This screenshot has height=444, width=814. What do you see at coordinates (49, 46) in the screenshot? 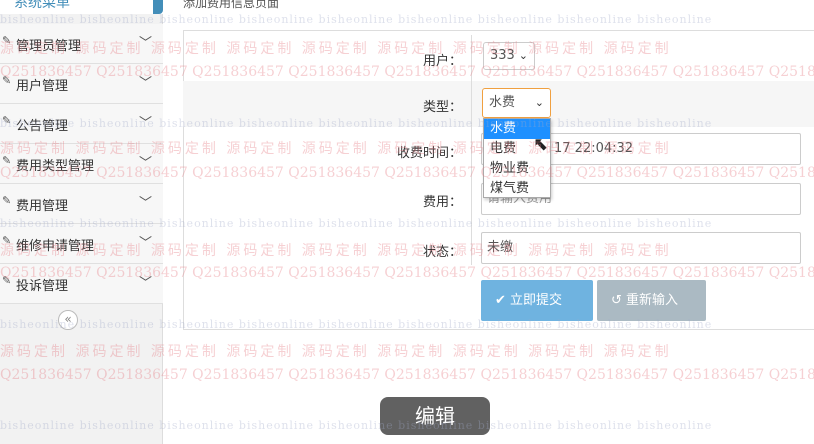
I see `sidebar-item-label: 管理员管理` at bounding box center [49, 46].